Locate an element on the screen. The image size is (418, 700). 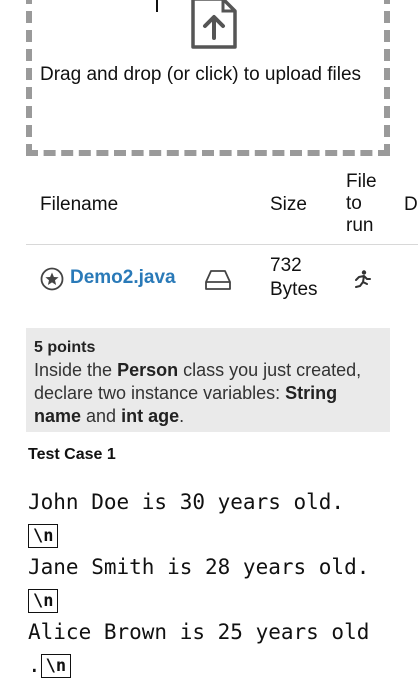
drive-icon is located at coordinates (218, 280).